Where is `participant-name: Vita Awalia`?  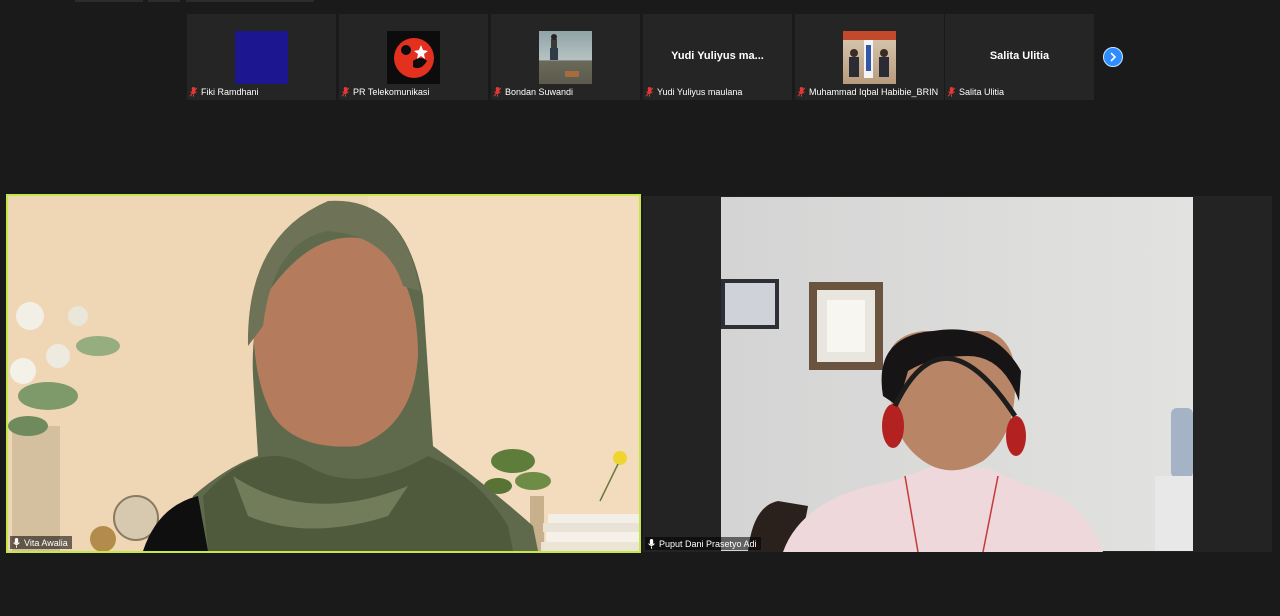
participant-name: Vita Awalia is located at coordinates (46, 542).